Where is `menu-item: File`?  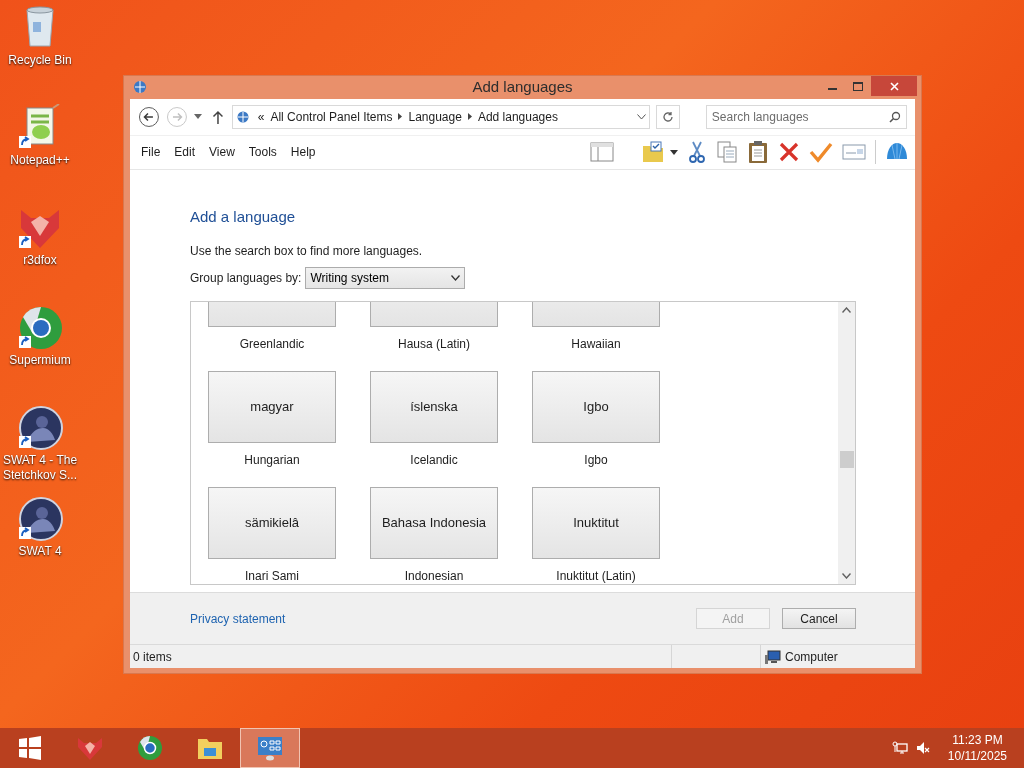
menu-item: File is located at coordinates (151, 152).